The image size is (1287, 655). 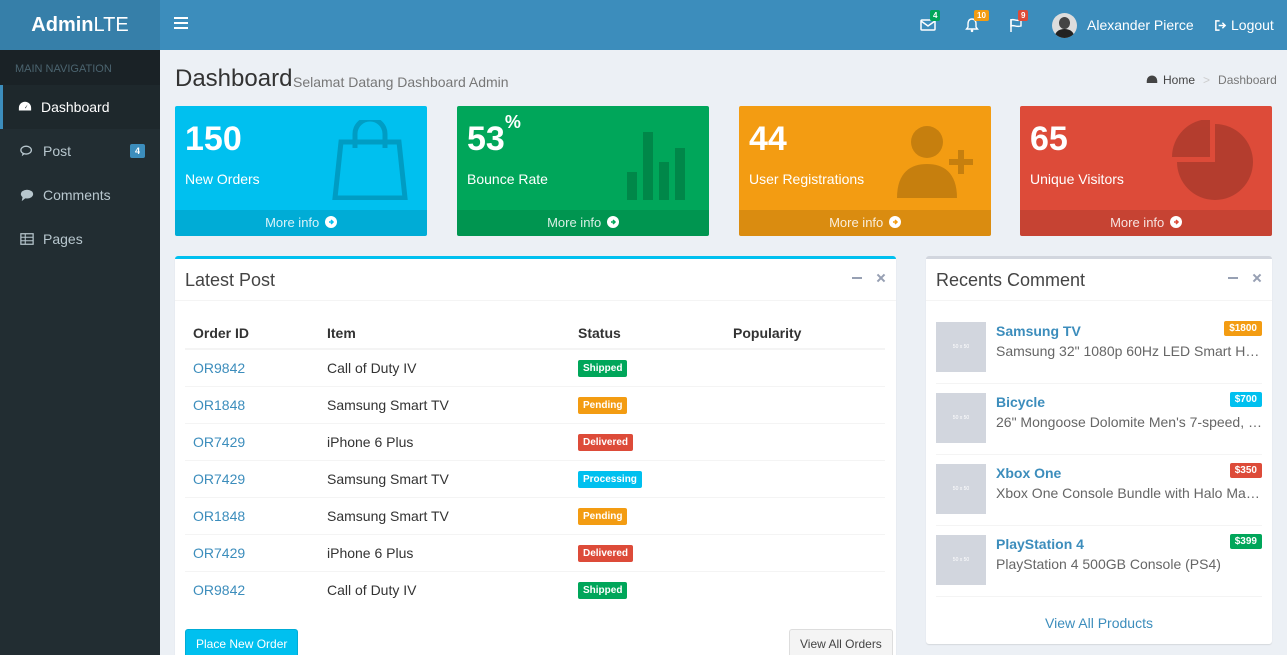 I want to click on price-badge: $399, so click(x=1245, y=541).